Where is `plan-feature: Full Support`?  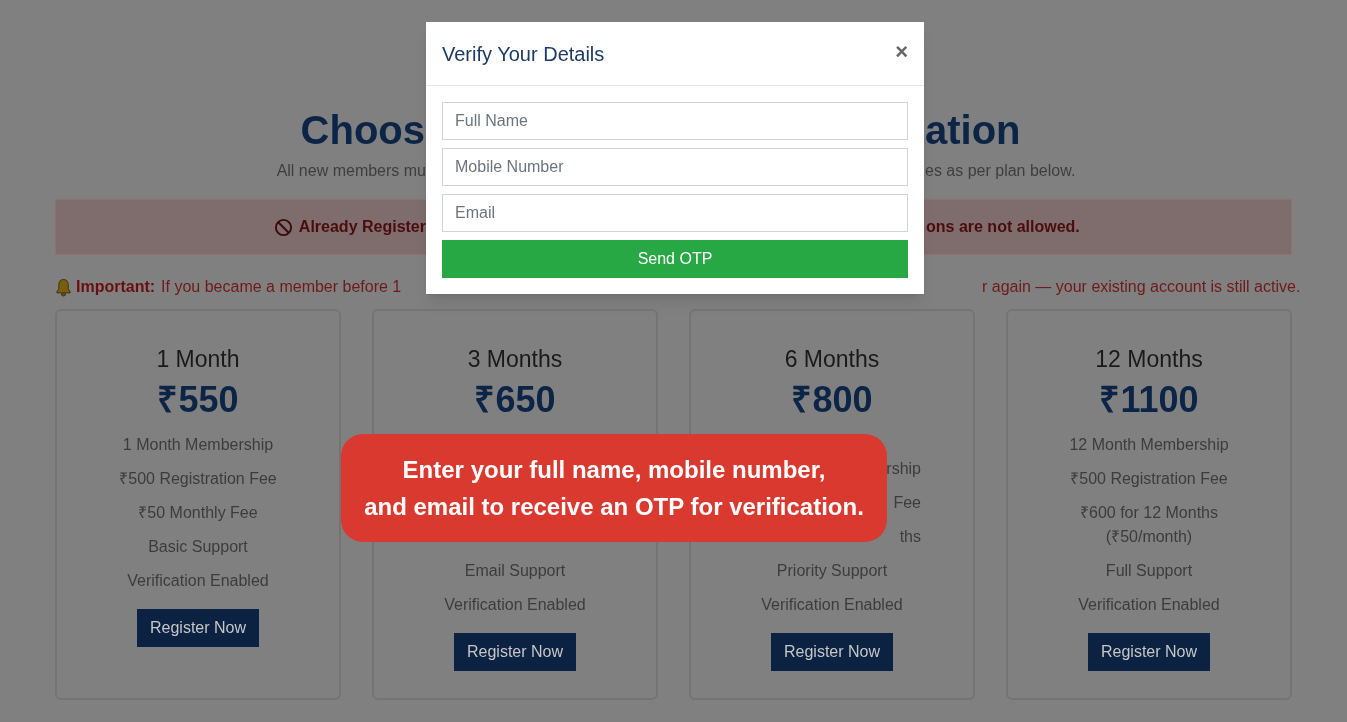 plan-feature: Full Support is located at coordinates (1149, 571).